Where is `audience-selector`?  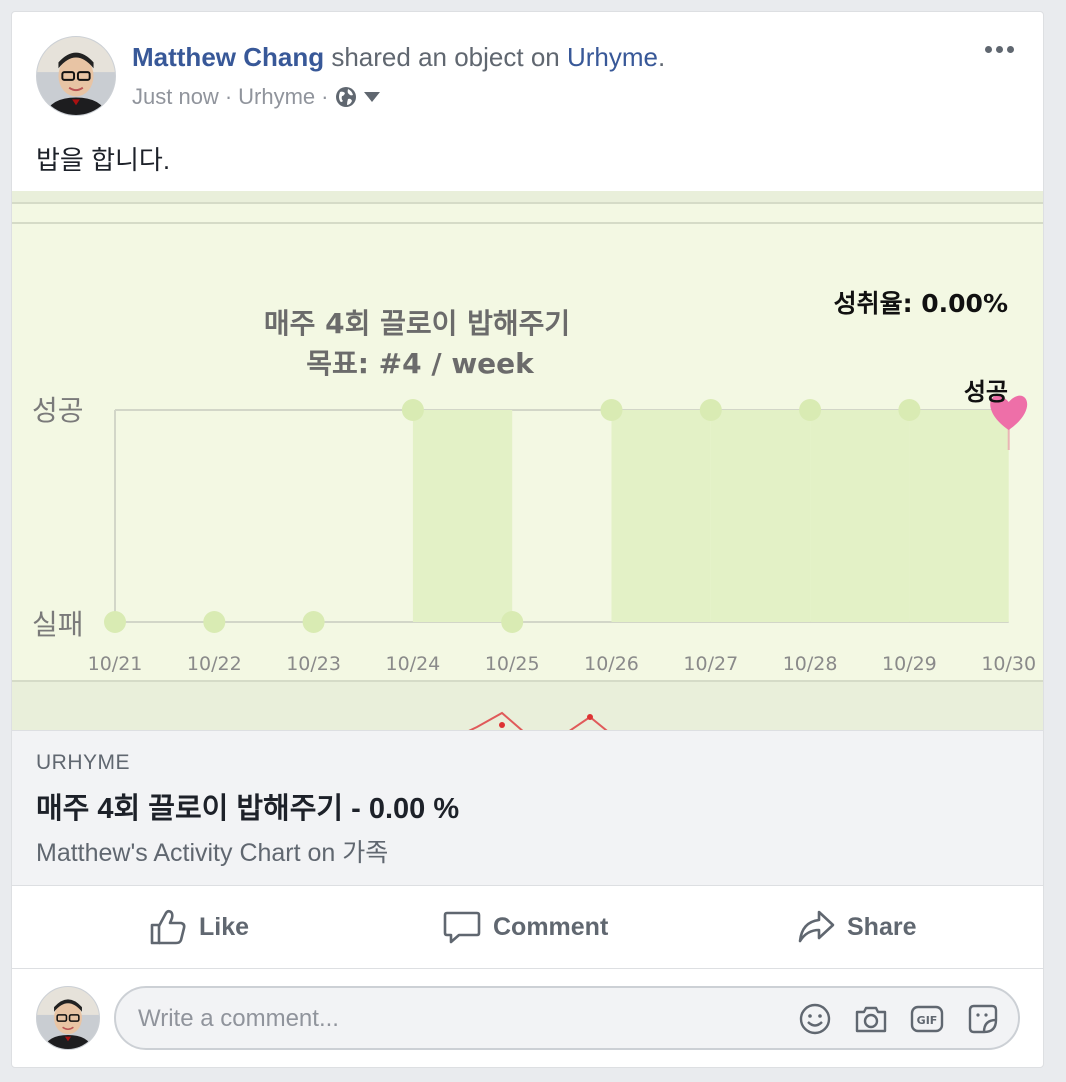 audience-selector is located at coordinates (358, 97).